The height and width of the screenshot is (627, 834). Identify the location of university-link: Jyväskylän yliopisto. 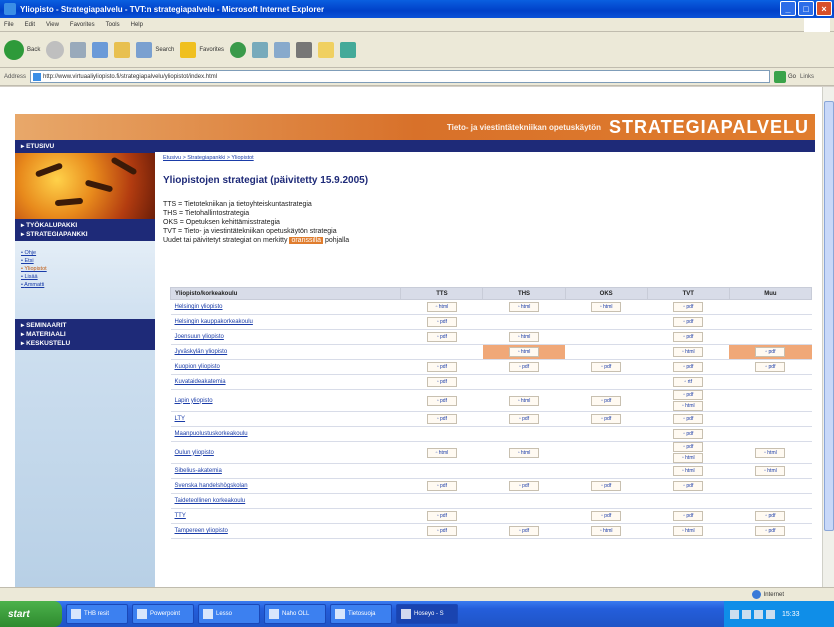
(285, 352).